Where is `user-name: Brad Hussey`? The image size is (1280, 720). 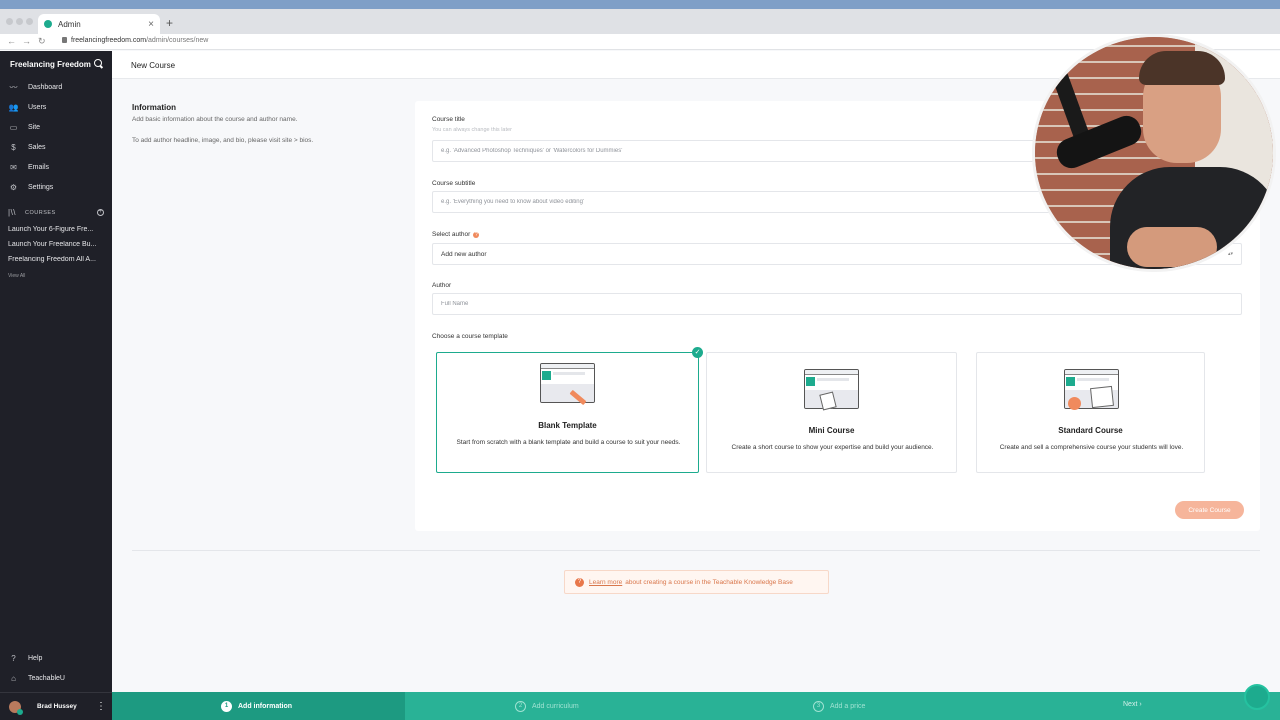
user-name: Brad Hussey is located at coordinates (57, 706).